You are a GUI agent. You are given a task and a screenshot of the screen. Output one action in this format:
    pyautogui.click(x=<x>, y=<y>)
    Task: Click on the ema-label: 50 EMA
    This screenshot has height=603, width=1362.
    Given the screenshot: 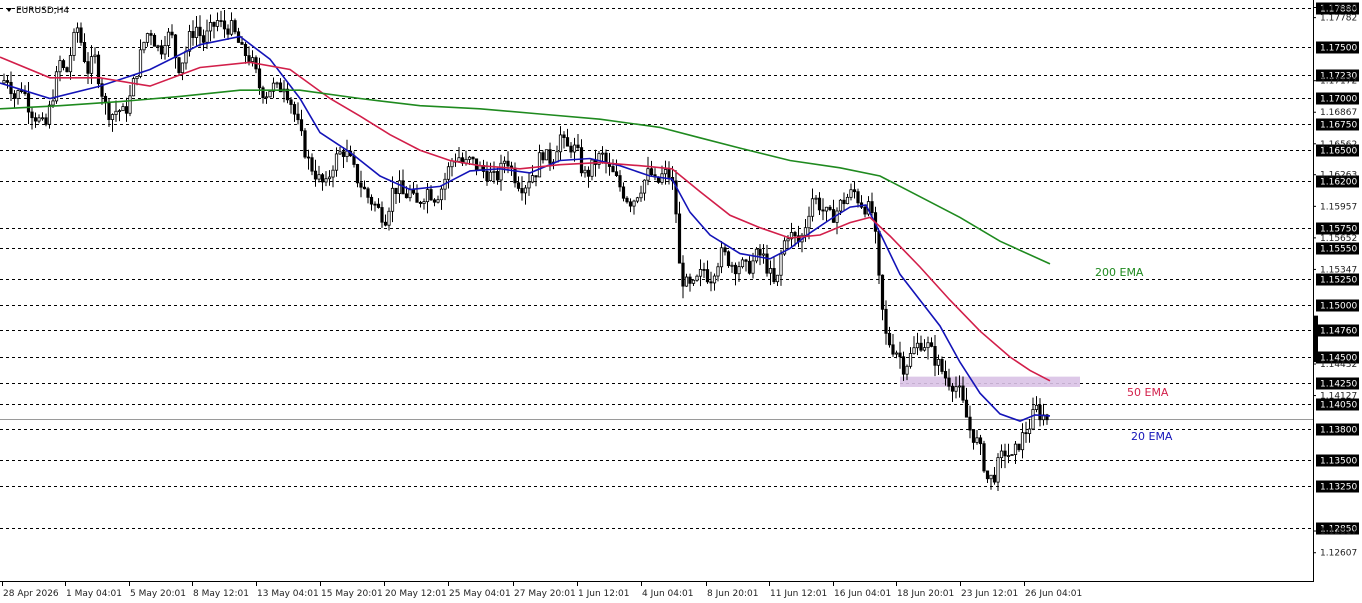 What is the action you would take?
    pyautogui.click(x=1148, y=392)
    